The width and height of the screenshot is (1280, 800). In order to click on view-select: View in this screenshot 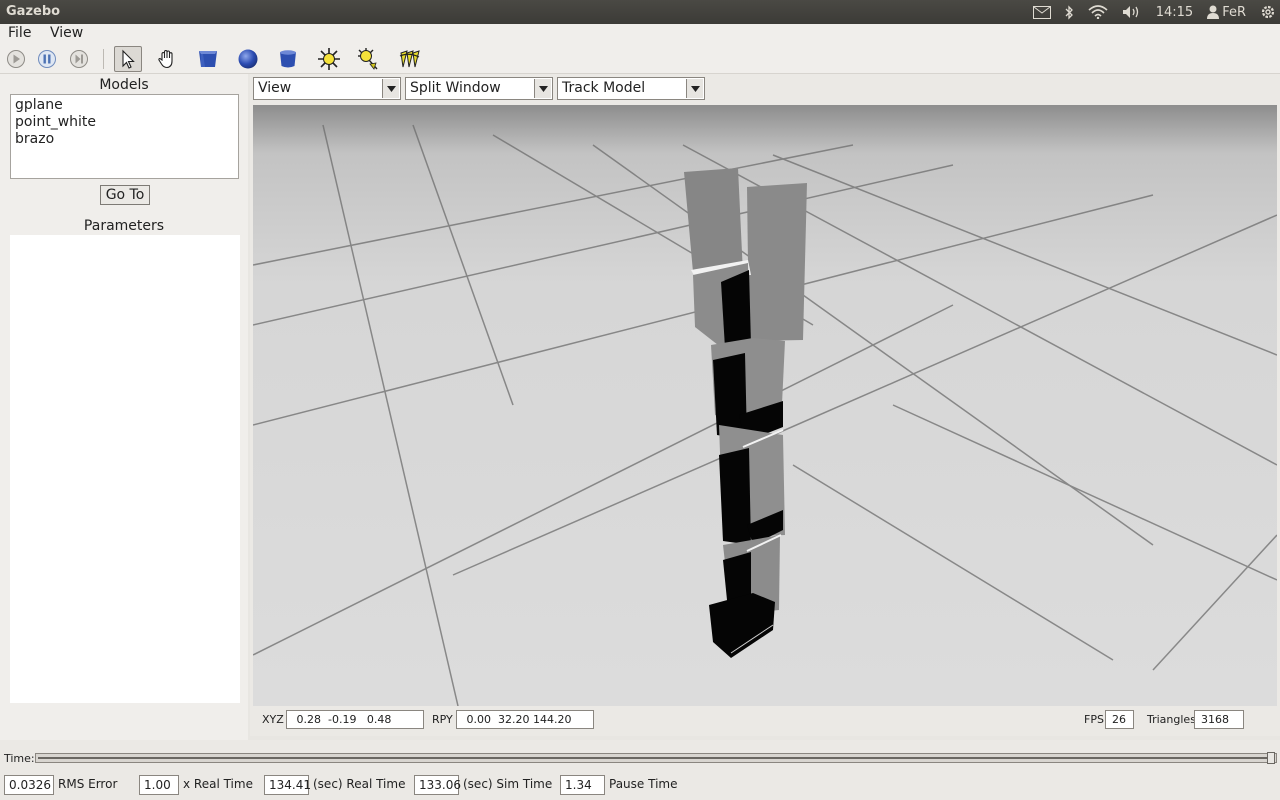, I will do `click(327, 88)`.